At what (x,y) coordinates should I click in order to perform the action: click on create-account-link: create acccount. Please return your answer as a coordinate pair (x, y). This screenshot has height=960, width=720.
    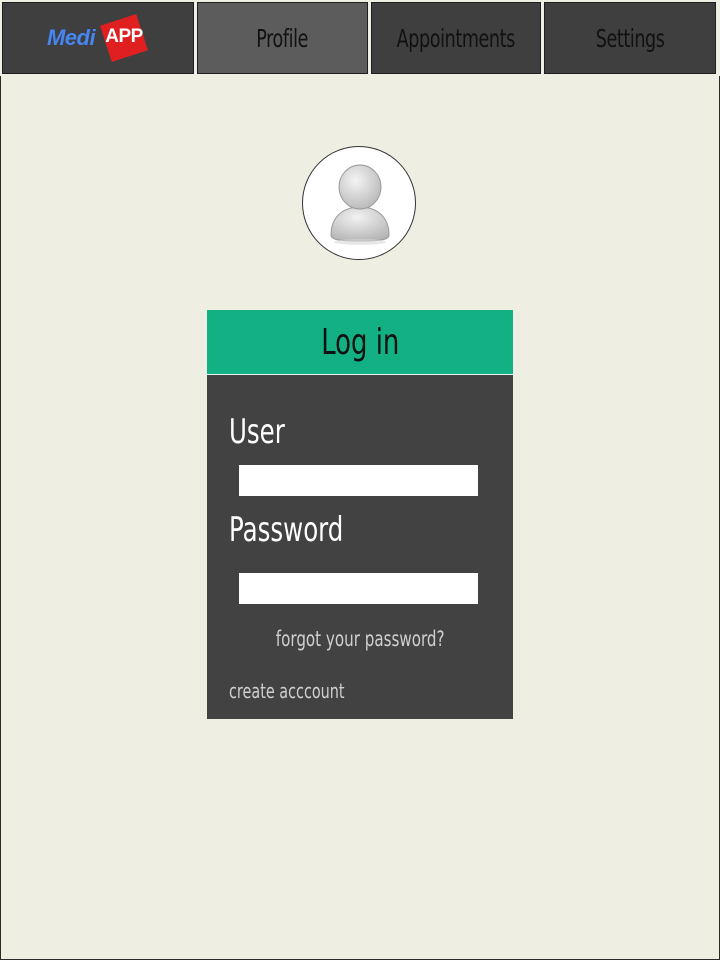
    Looking at the image, I should click on (287, 691).